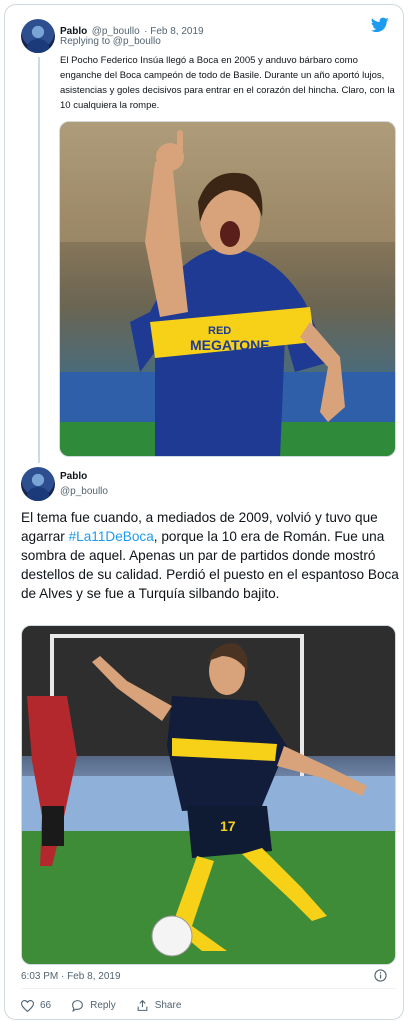  Describe the element at coordinates (39, 260) in the screenshot. I see `thread-line` at that location.